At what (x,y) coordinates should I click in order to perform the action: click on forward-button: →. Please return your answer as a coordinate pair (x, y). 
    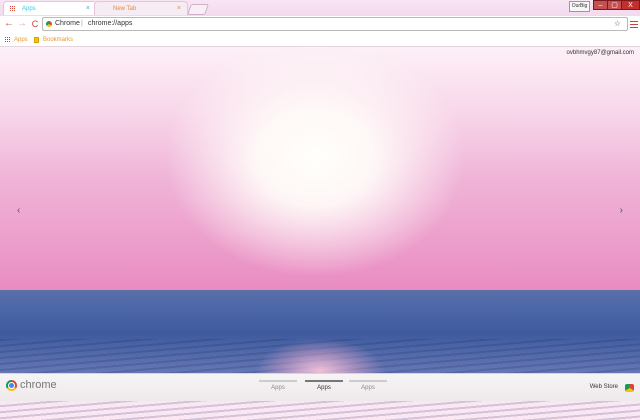
    Looking at the image, I should click on (22, 24).